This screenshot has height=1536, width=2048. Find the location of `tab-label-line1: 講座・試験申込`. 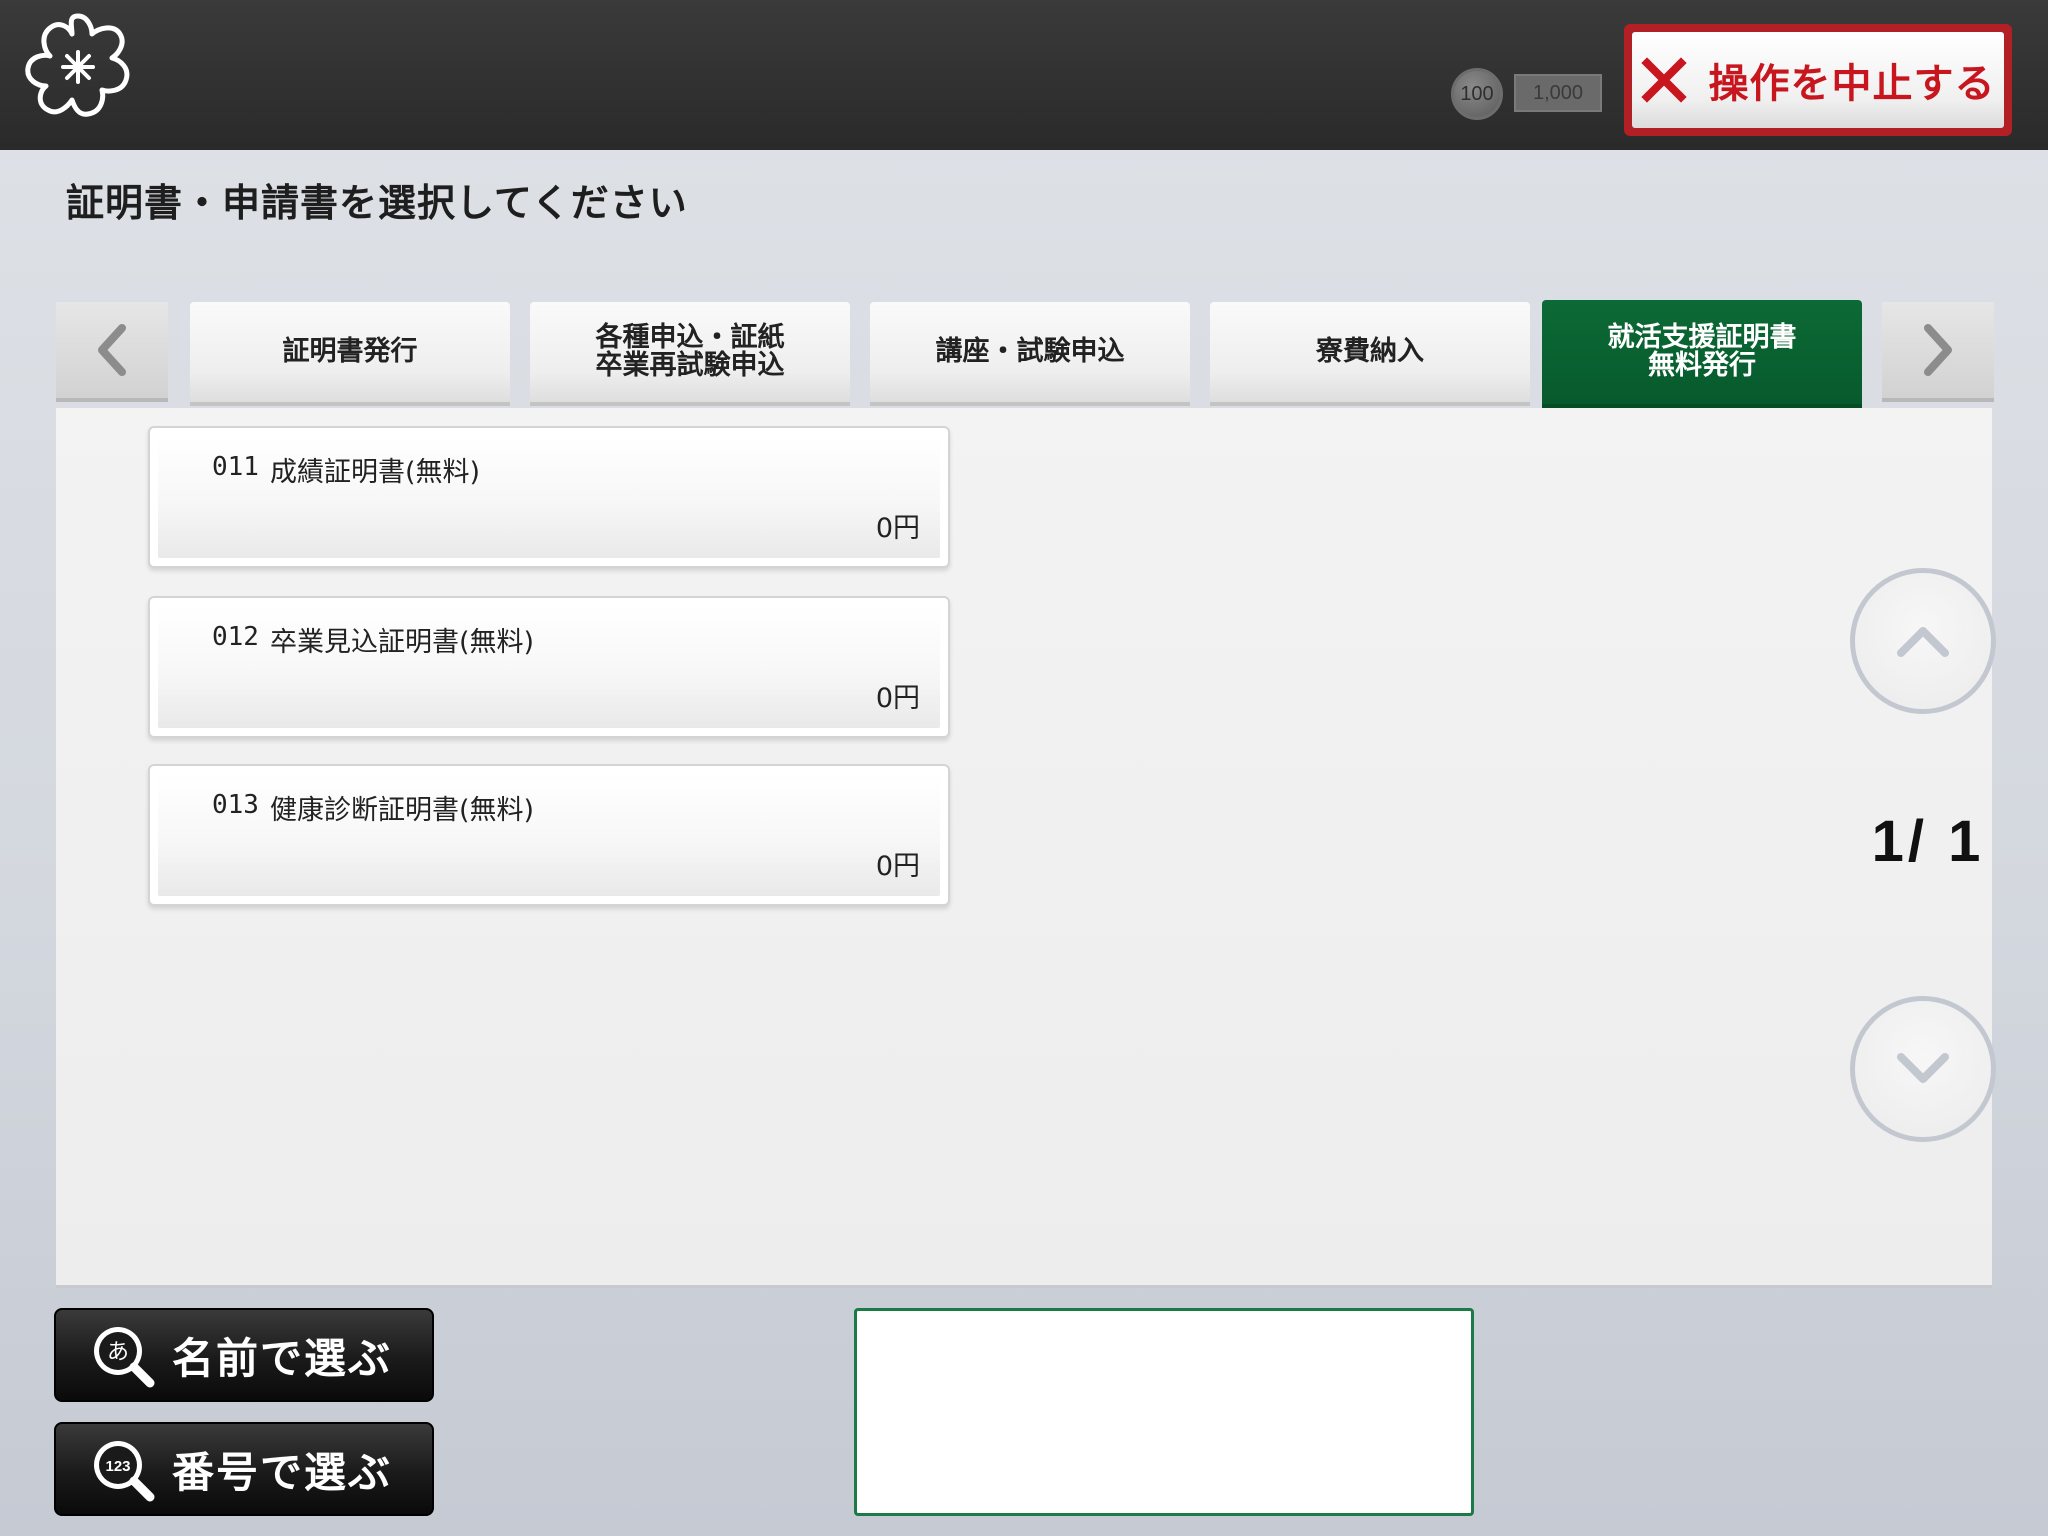

tab-label-line1: 講座・試験申込 is located at coordinates (1030, 351).